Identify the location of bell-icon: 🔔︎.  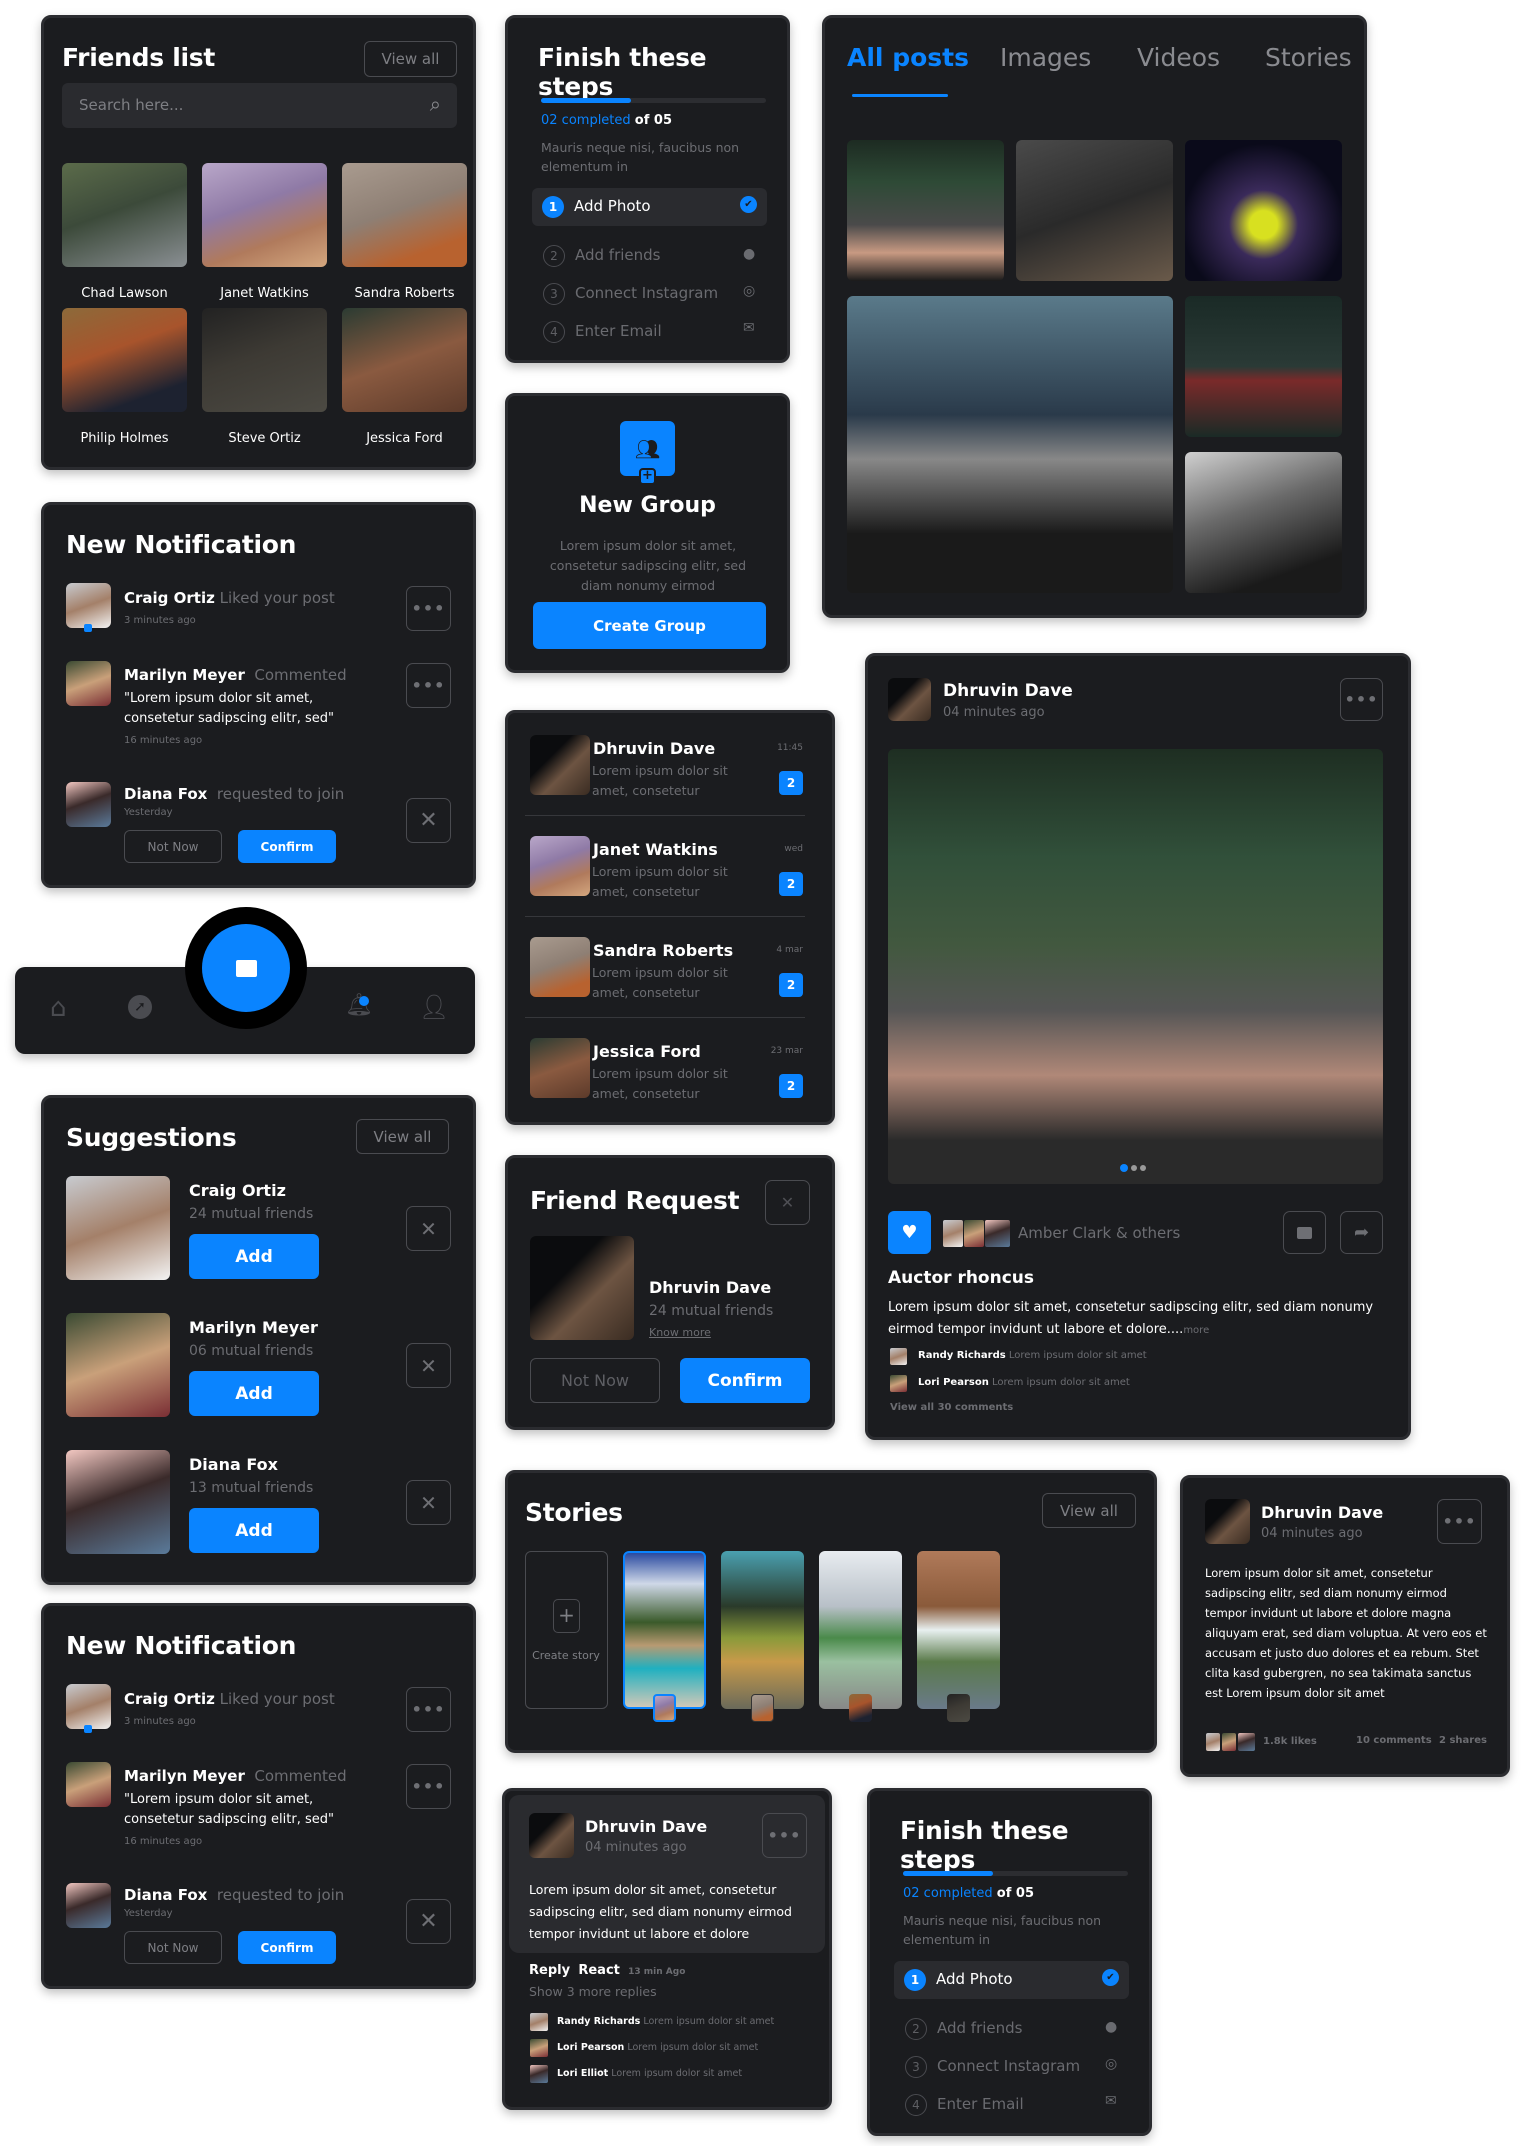
(359, 1005).